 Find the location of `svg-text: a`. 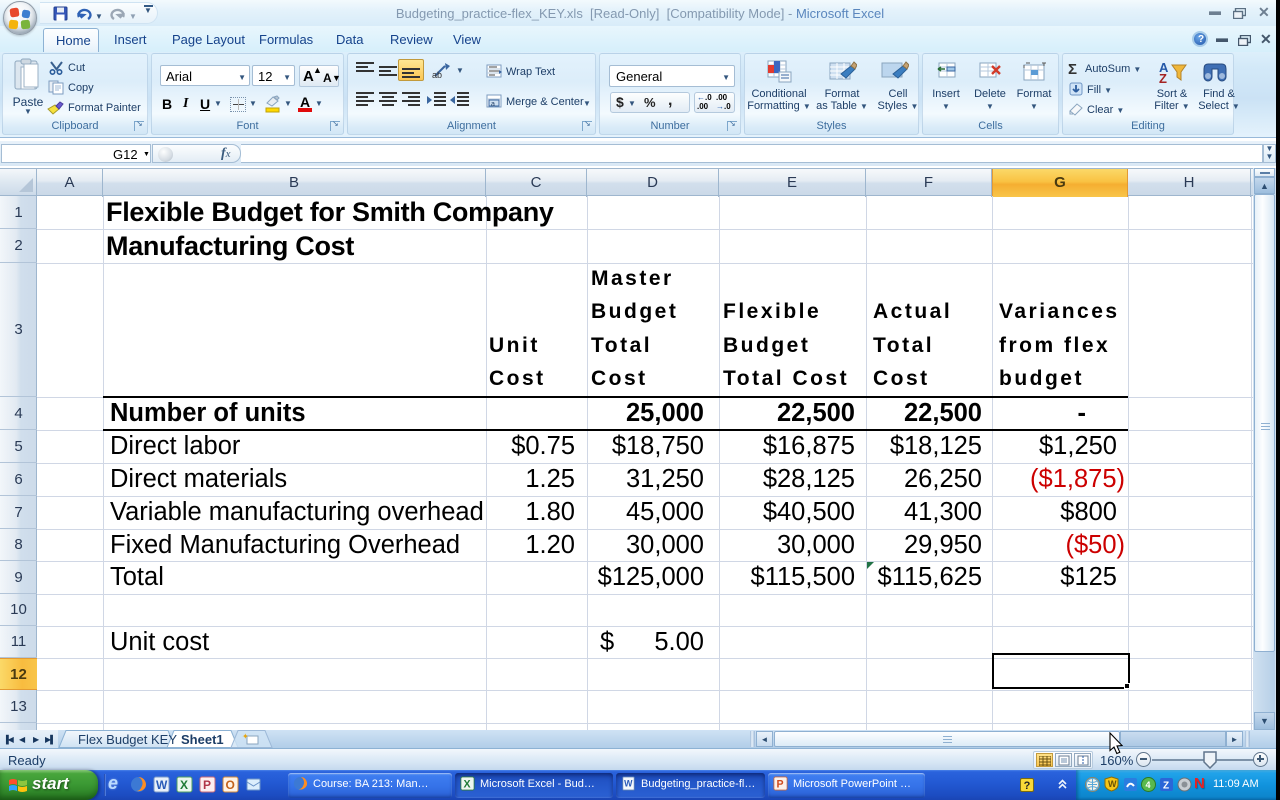

svg-text: a is located at coordinates (493, 104).